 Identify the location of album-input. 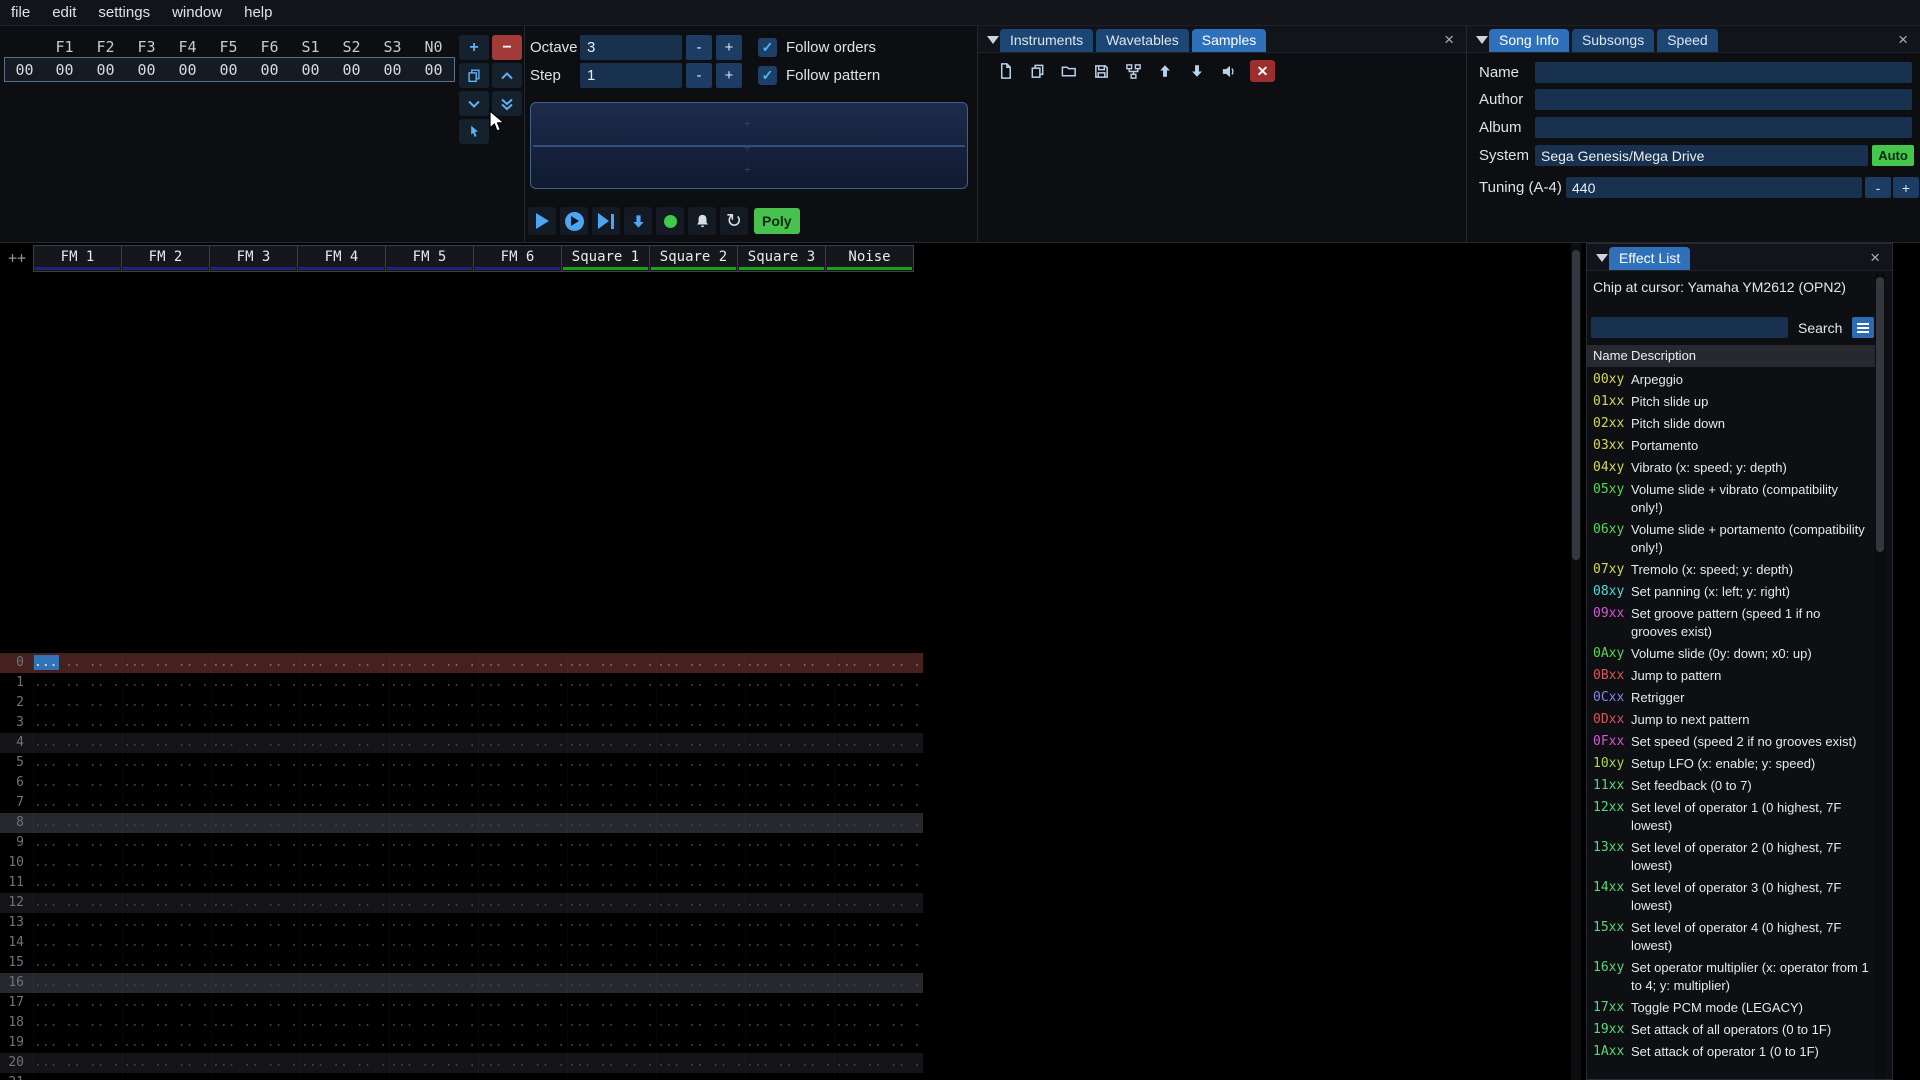
(1723, 127).